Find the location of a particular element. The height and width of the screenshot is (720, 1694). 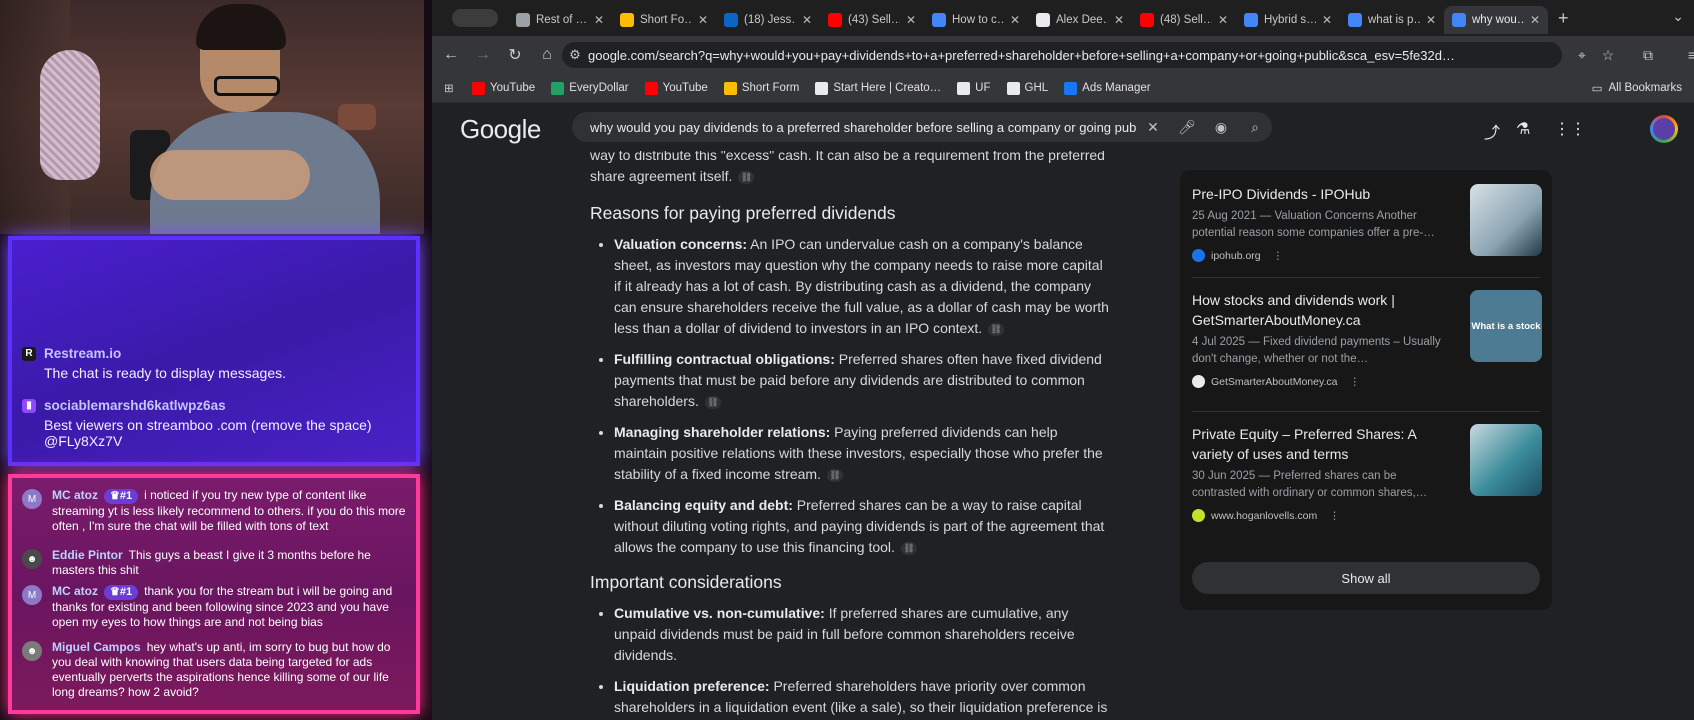

browser-tab: (43) Sell… ✕ is located at coordinates (872, 20).